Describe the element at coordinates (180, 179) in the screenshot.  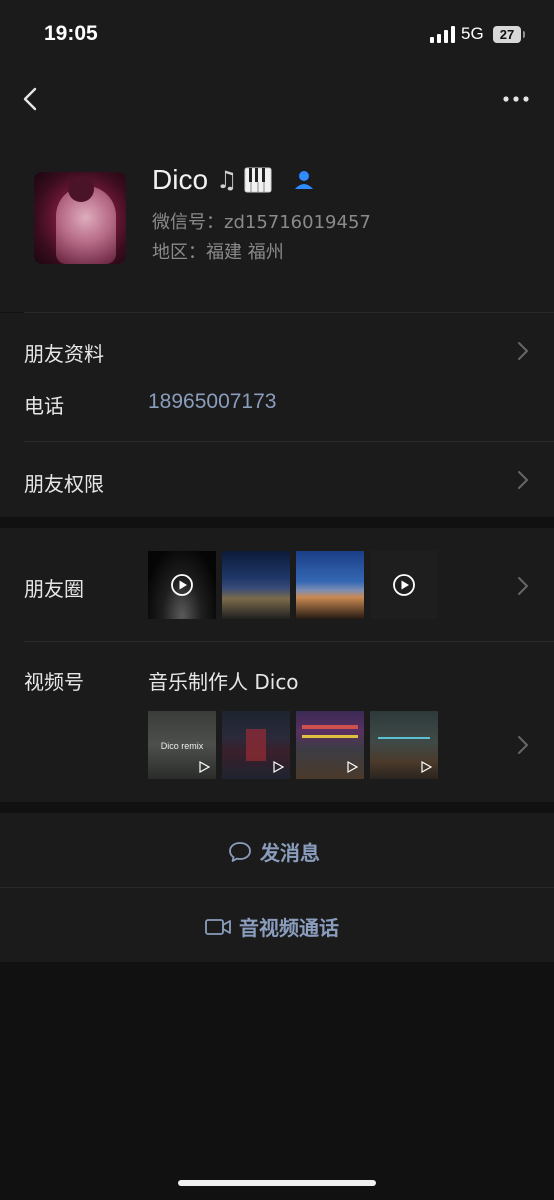
I see `nickname: Dico` at that location.